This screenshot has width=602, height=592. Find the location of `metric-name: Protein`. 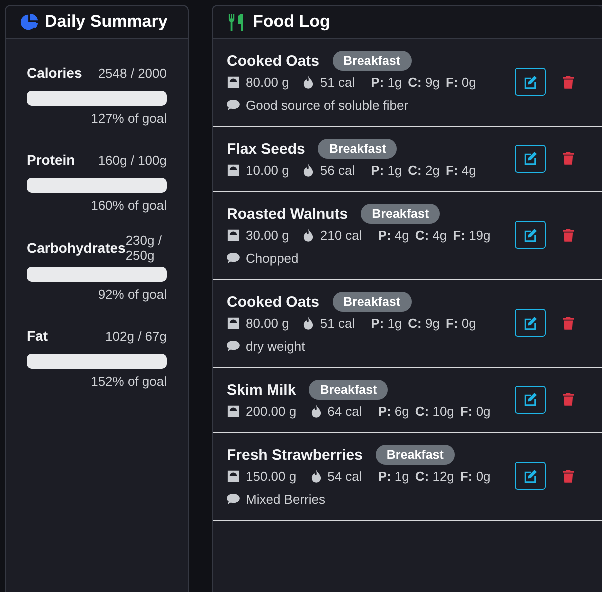

metric-name: Protein is located at coordinates (51, 160).